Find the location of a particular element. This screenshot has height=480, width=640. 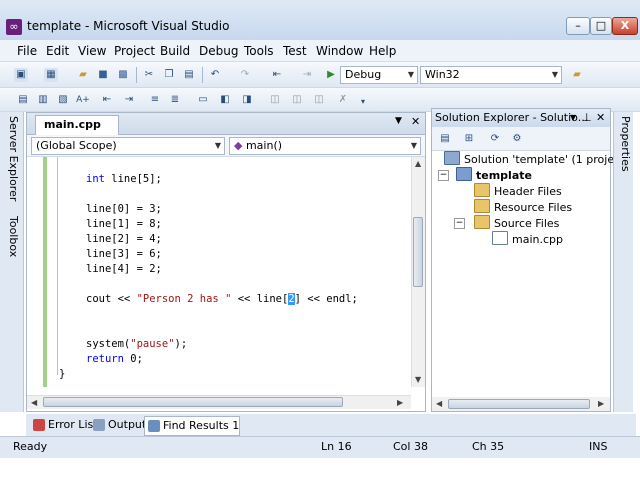

find-in-files-icon: ▰ is located at coordinates (577, 75).